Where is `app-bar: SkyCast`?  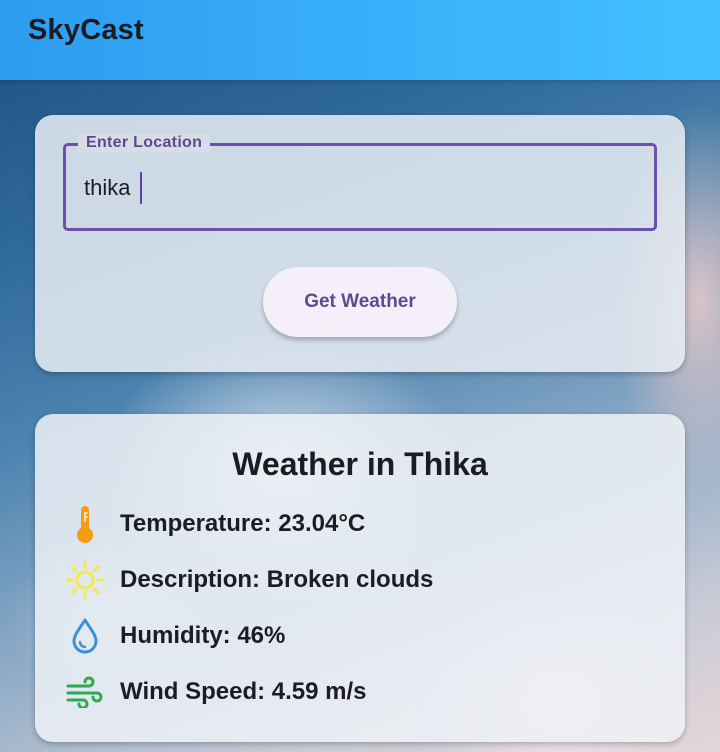 app-bar: SkyCast is located at coordinates (360, 40).